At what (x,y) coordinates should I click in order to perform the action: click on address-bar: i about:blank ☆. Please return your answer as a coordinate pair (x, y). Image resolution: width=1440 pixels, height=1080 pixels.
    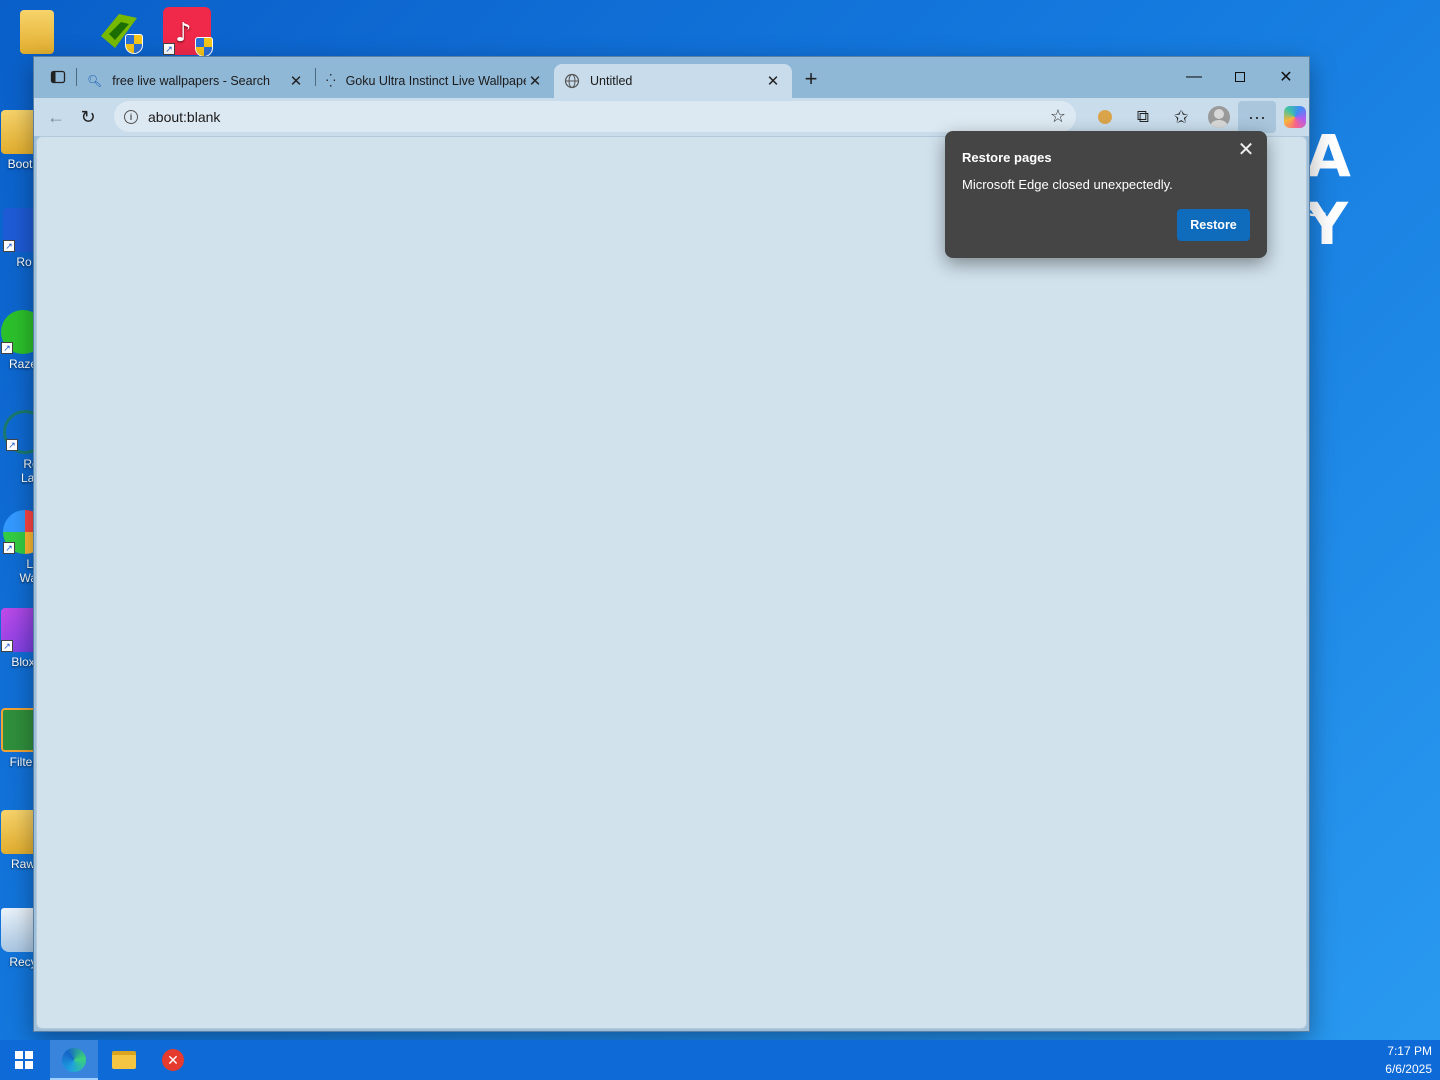
    Looking at the image, I should click on (595, 116).